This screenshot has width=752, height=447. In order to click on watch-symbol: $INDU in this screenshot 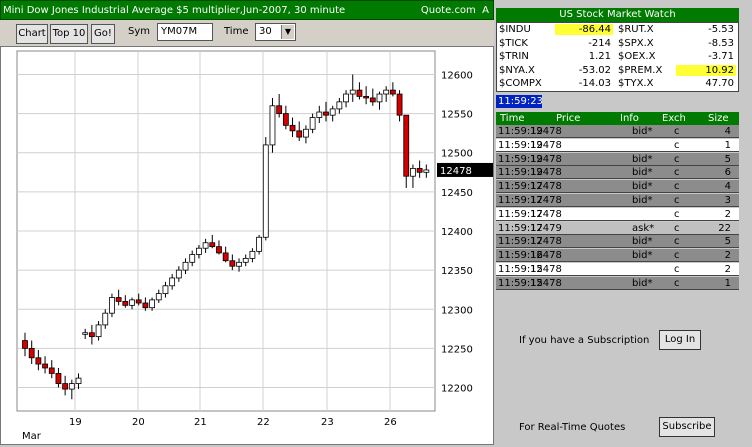, I will do `click(515, 29)`.